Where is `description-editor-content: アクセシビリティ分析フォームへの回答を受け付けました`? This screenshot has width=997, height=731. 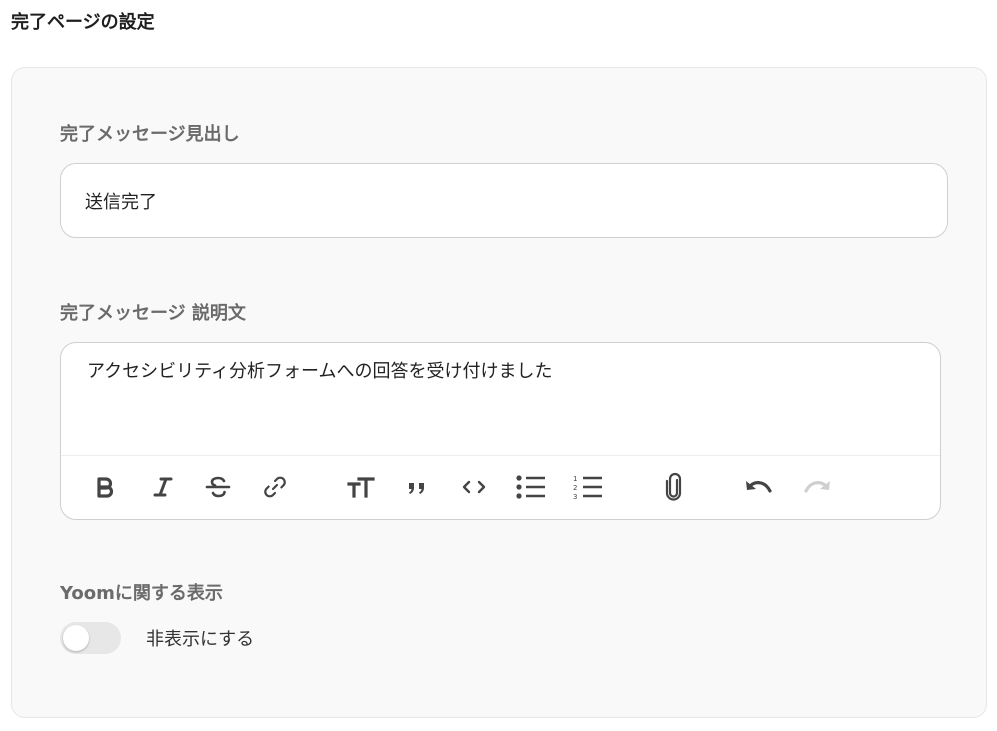 description-editor-content: アクセシビリティ分析フォームへの回答を受け付けました is located at coordinates (500, 399).